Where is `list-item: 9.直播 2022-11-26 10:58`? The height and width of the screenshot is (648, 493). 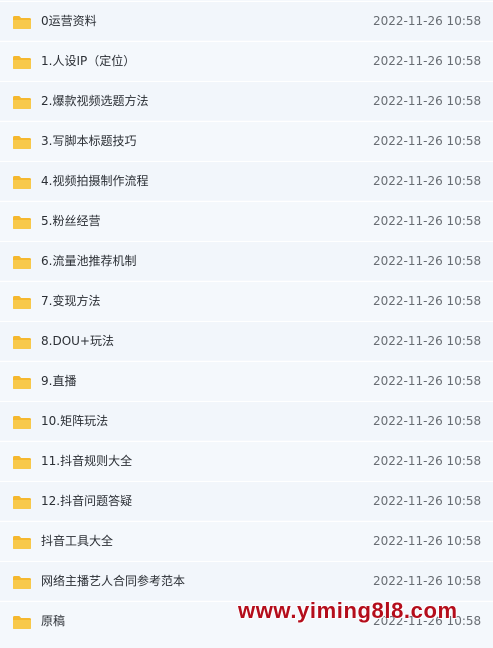
list-item: 9.直播 2022-11-26 10:58 is located at coordinates (246, 380).